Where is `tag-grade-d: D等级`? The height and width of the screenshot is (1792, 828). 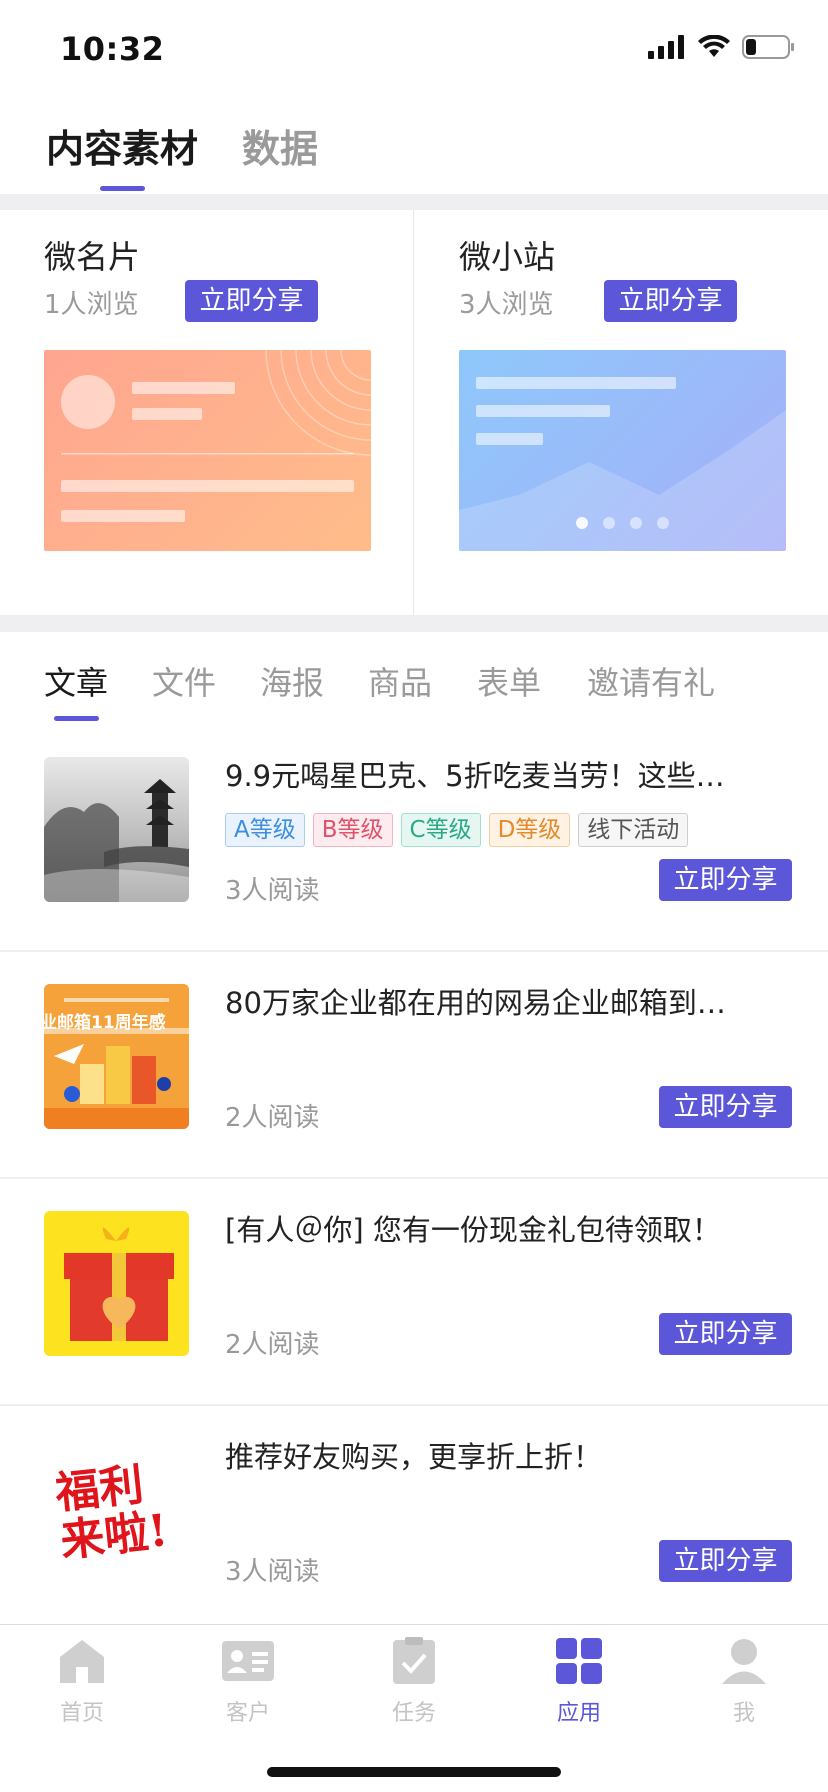 tag-grade-d: D等级 is located at coordinates (529, 830).